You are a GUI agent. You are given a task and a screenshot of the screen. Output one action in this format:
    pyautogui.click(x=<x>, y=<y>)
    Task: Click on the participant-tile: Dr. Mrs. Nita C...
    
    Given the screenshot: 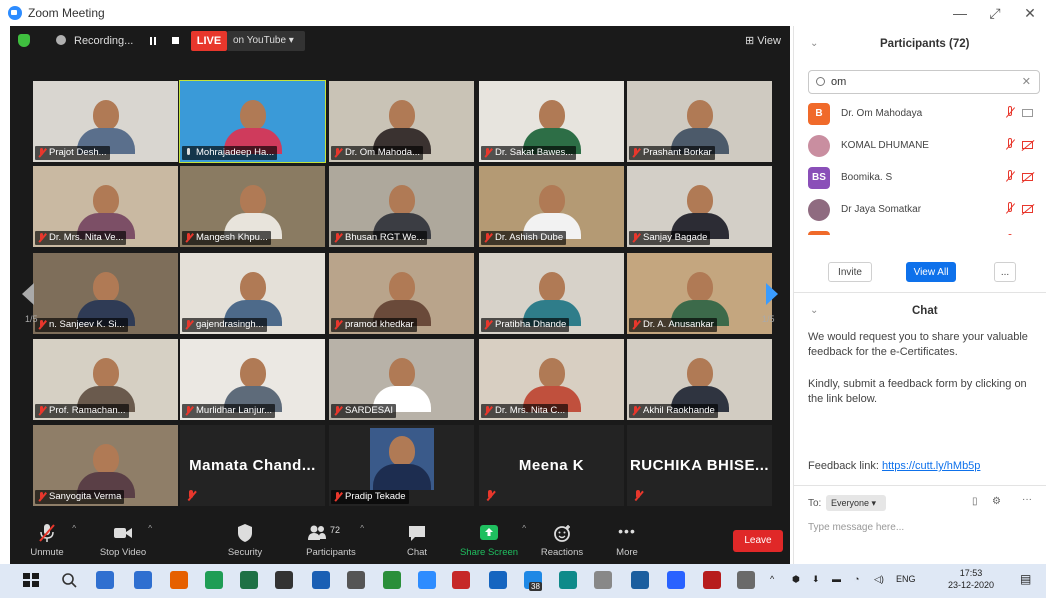 What is the action you would take?
    pyautogui.click(x=551, y=379)
    